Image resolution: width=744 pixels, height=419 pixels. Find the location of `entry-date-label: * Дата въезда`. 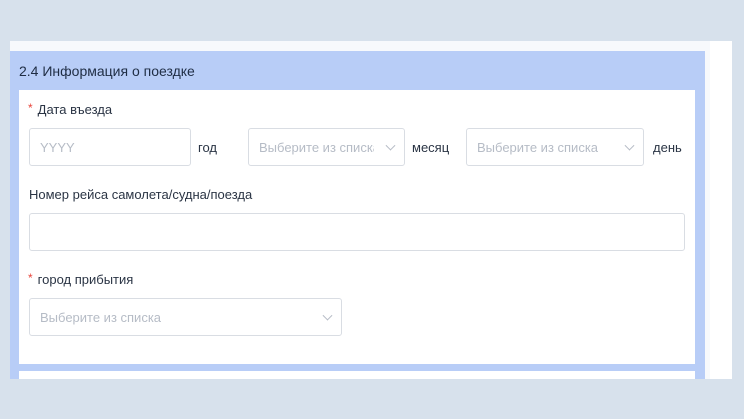

entry-date-label: * Дата въезда is located at coordinates (70, 109).